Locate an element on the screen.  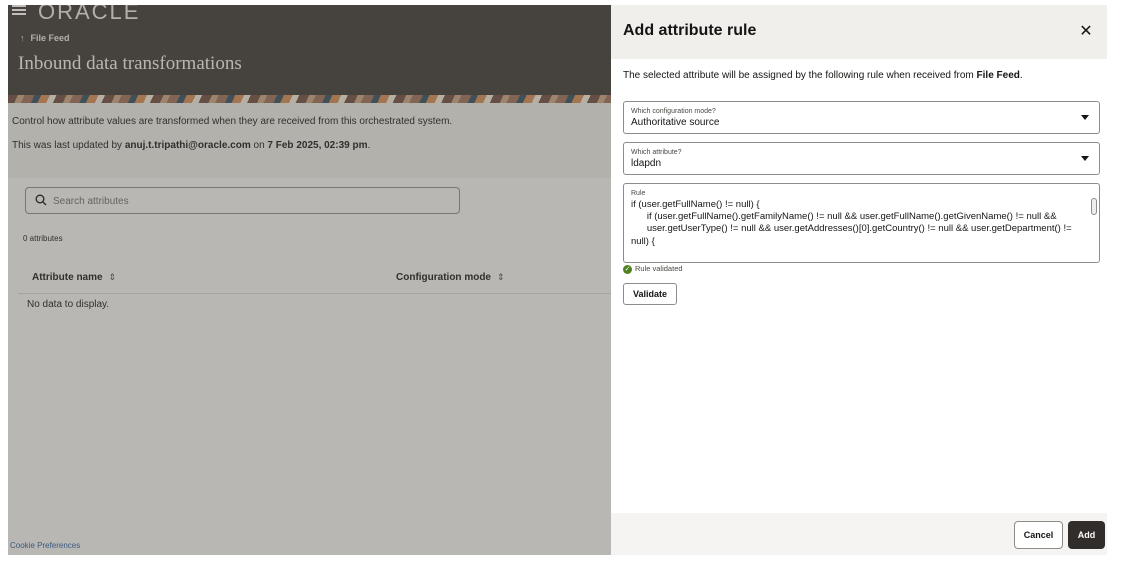
drawer-header: Add attribute rule ✕ is located at coordinates (859, 32).